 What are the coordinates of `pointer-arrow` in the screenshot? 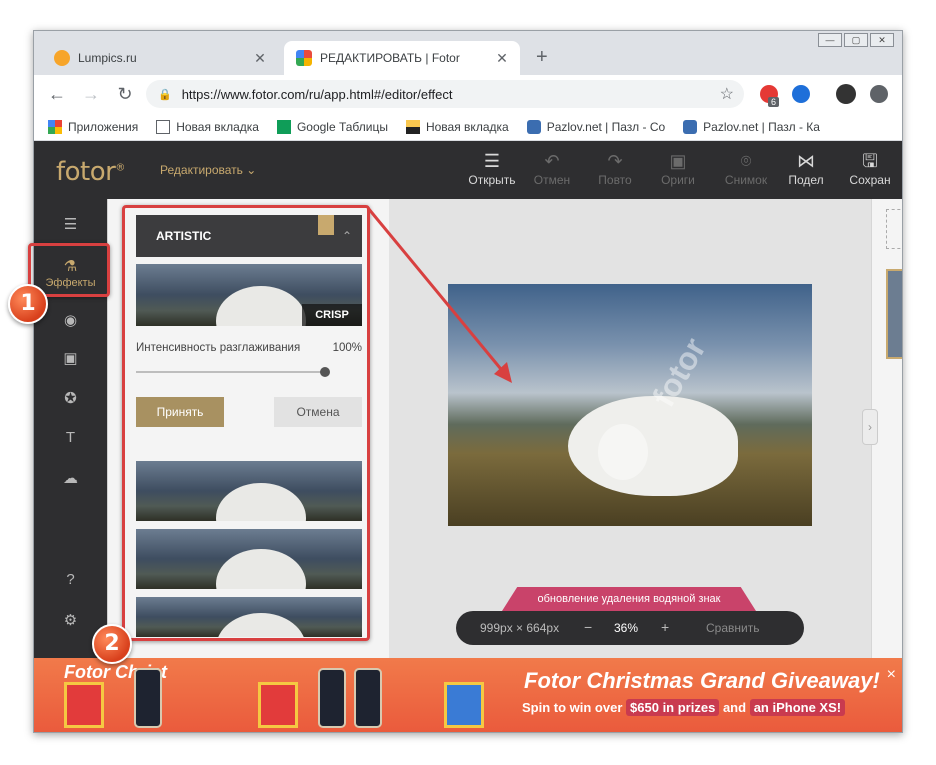 It's located at (439, 295).